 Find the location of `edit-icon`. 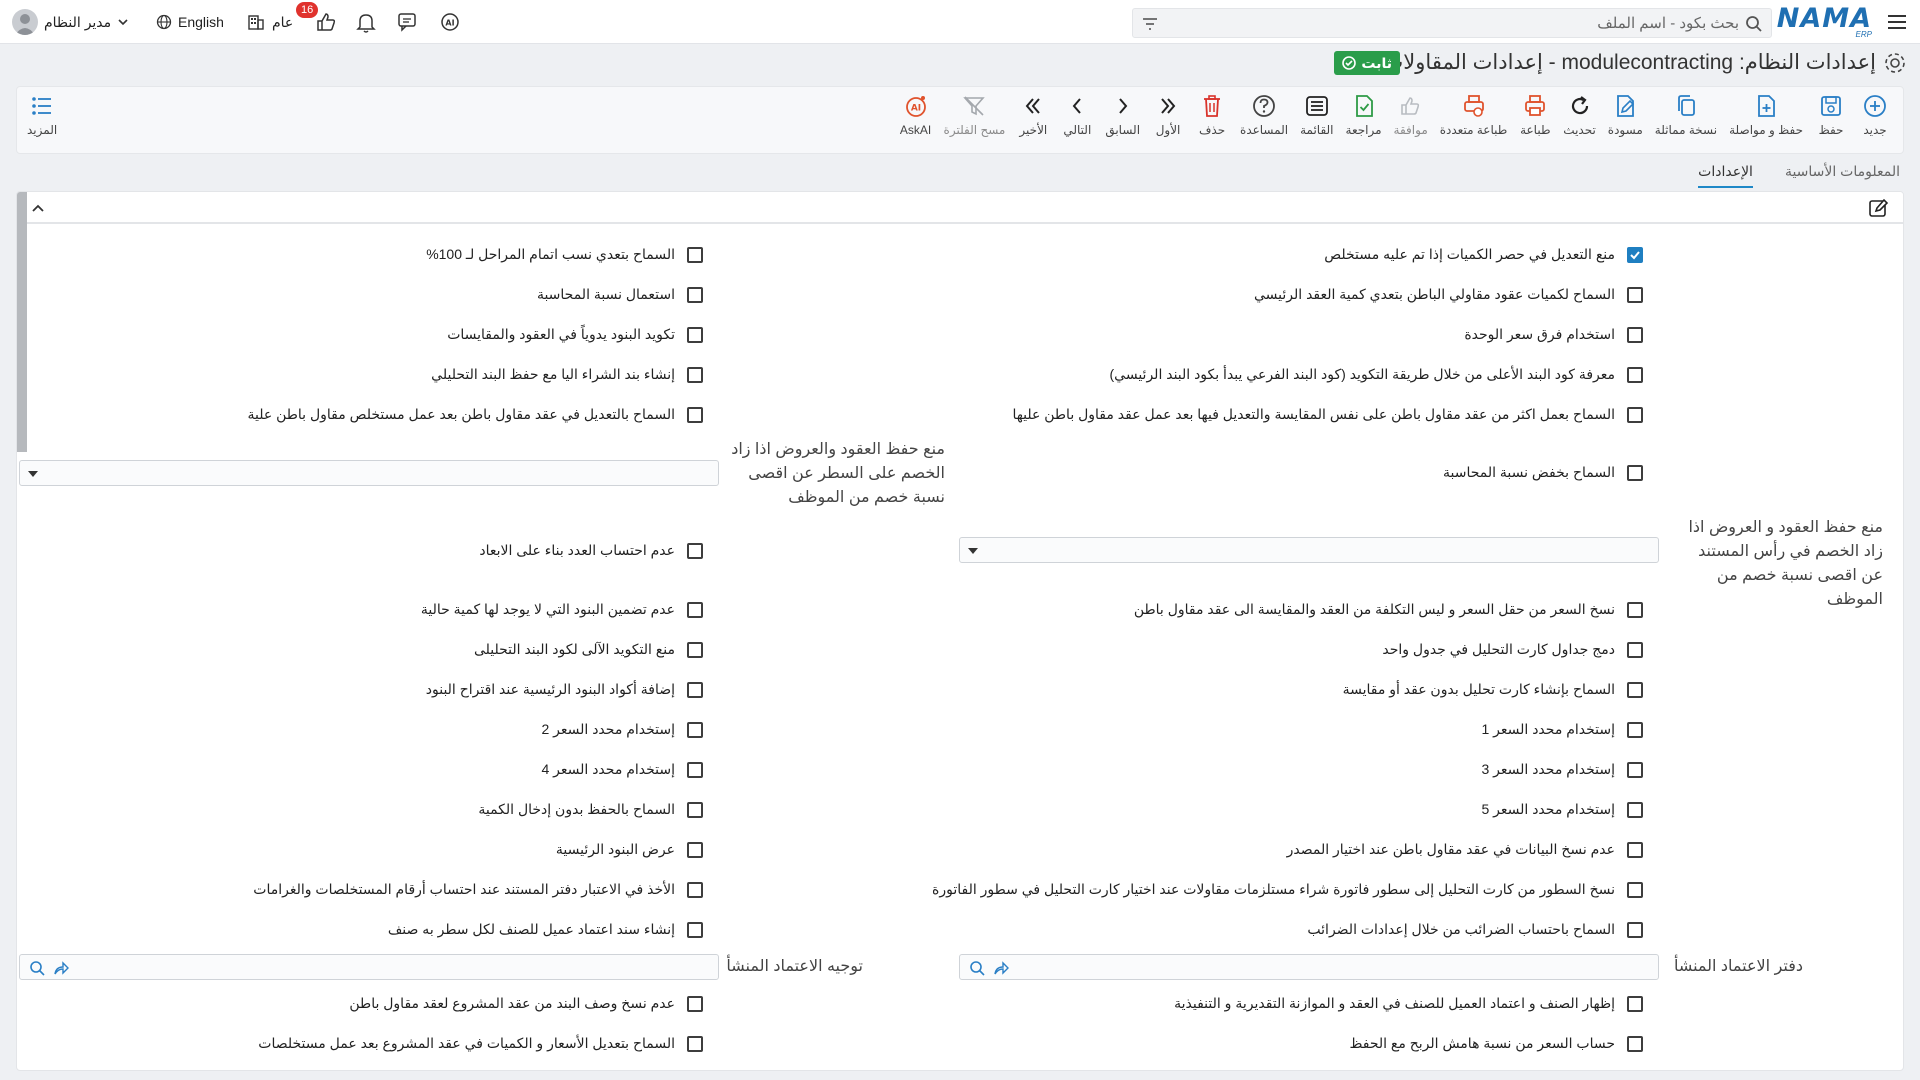

edit-icon is located at coordinates (1878, 208).